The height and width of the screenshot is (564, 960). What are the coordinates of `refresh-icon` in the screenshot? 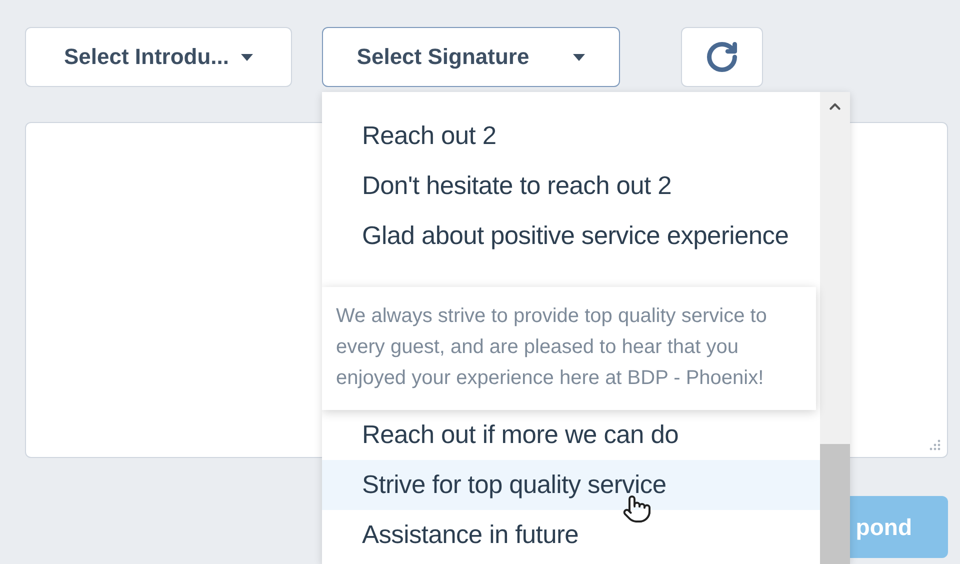 It's located at (722, 57).